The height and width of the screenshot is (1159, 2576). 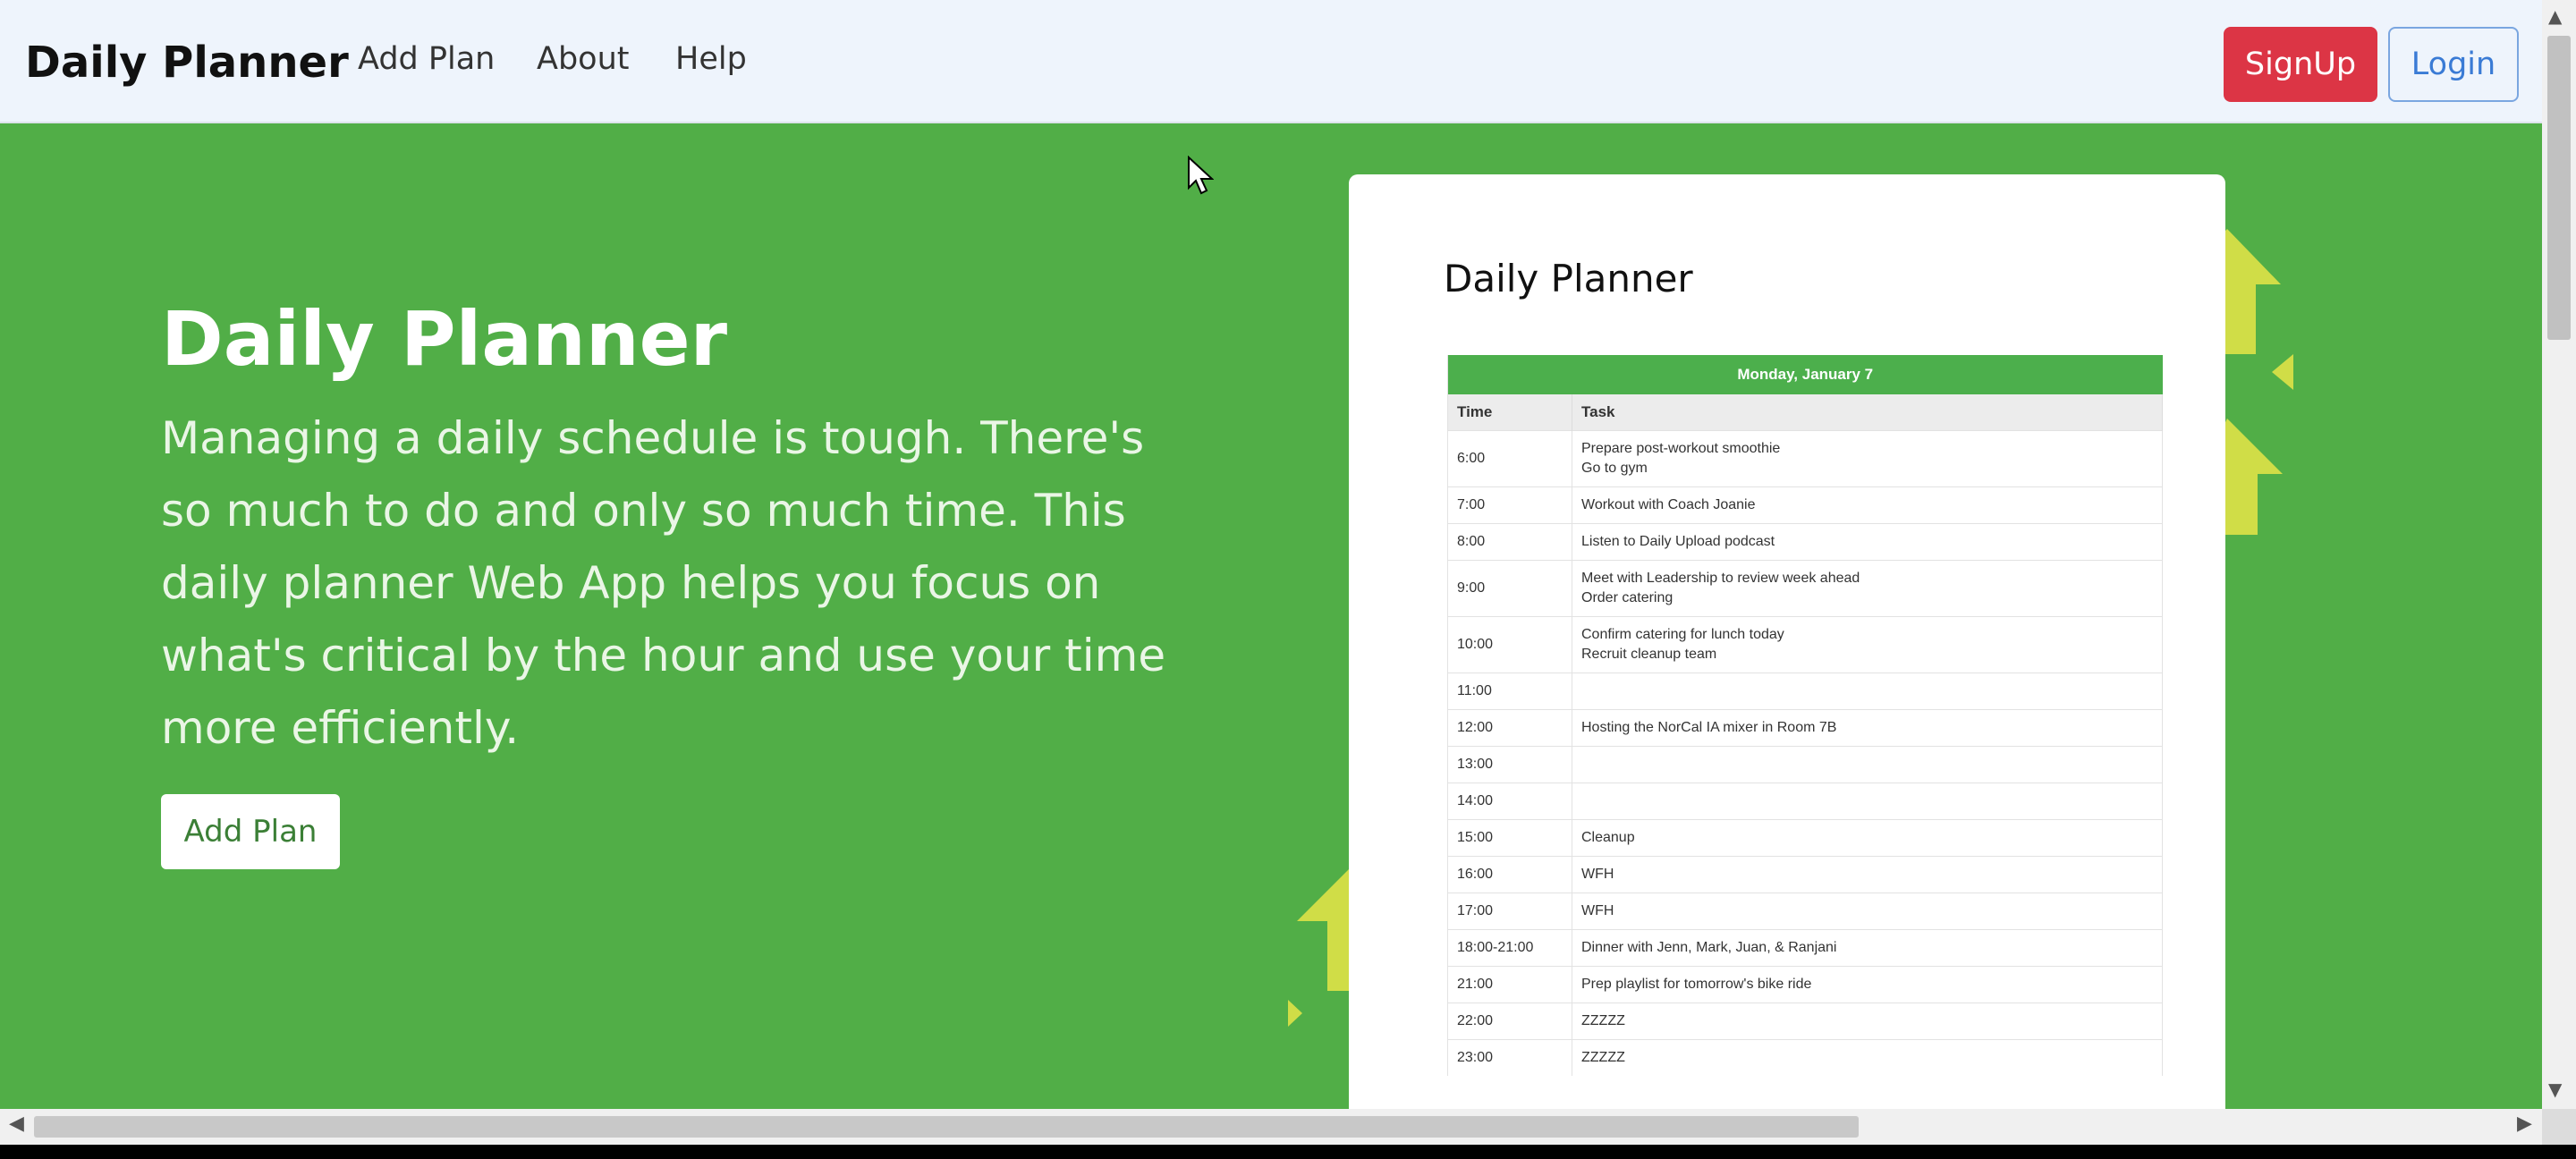 I want to click on brand-logo: Daily Planner, so click(x=187, y=63).